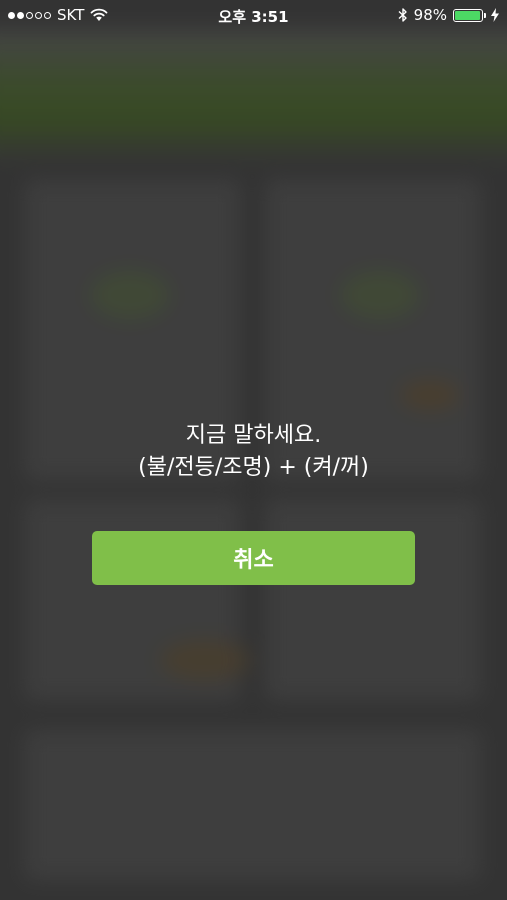  Describe the element at coordinates (253, 15) in the screenshot. I see `status-bar: SKT 오후 3:51 98%` at that location.